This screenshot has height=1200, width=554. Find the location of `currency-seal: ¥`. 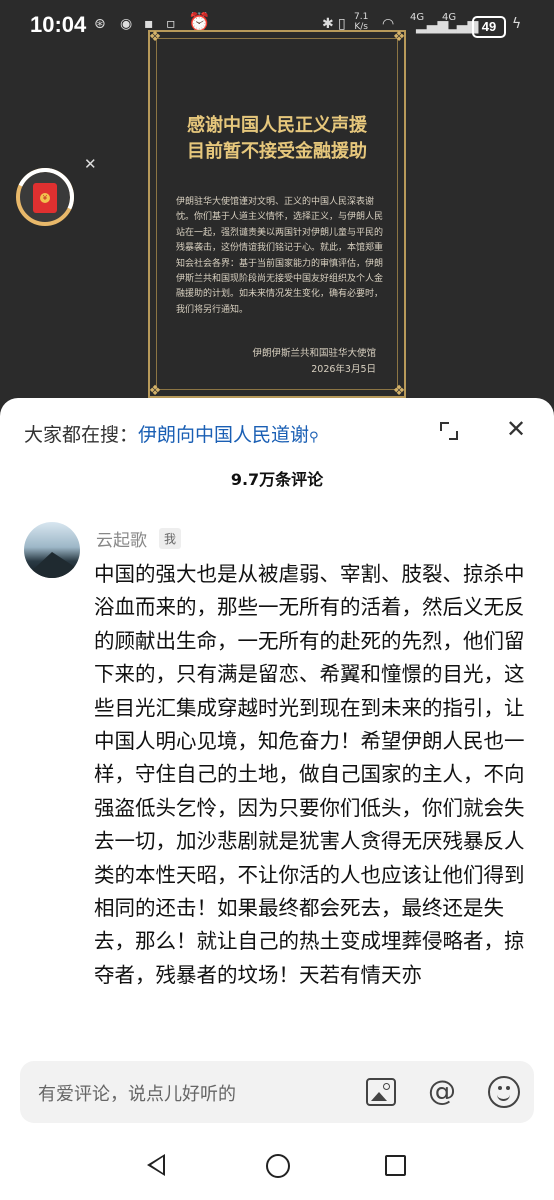

currency-seal: ¥ is located at coordinates (45, 198).